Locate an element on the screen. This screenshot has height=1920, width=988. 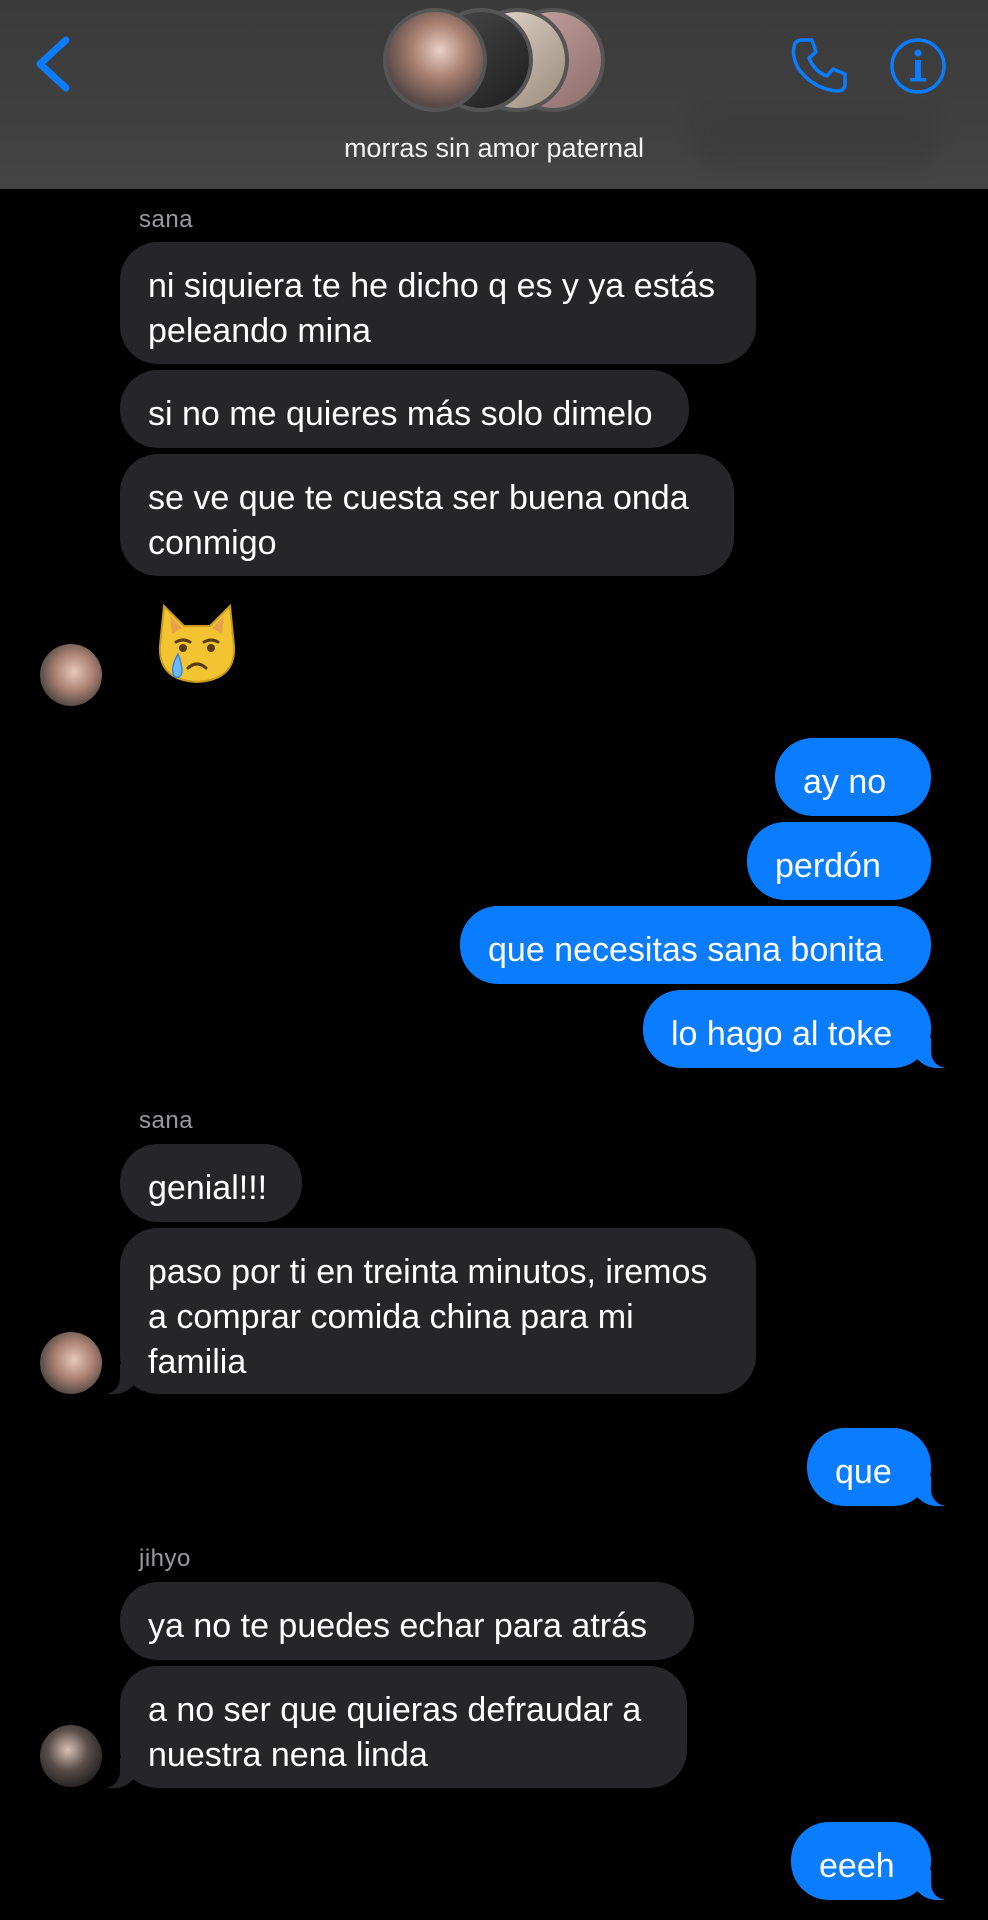
group-member-avatar is located at coordinates (435, 60).